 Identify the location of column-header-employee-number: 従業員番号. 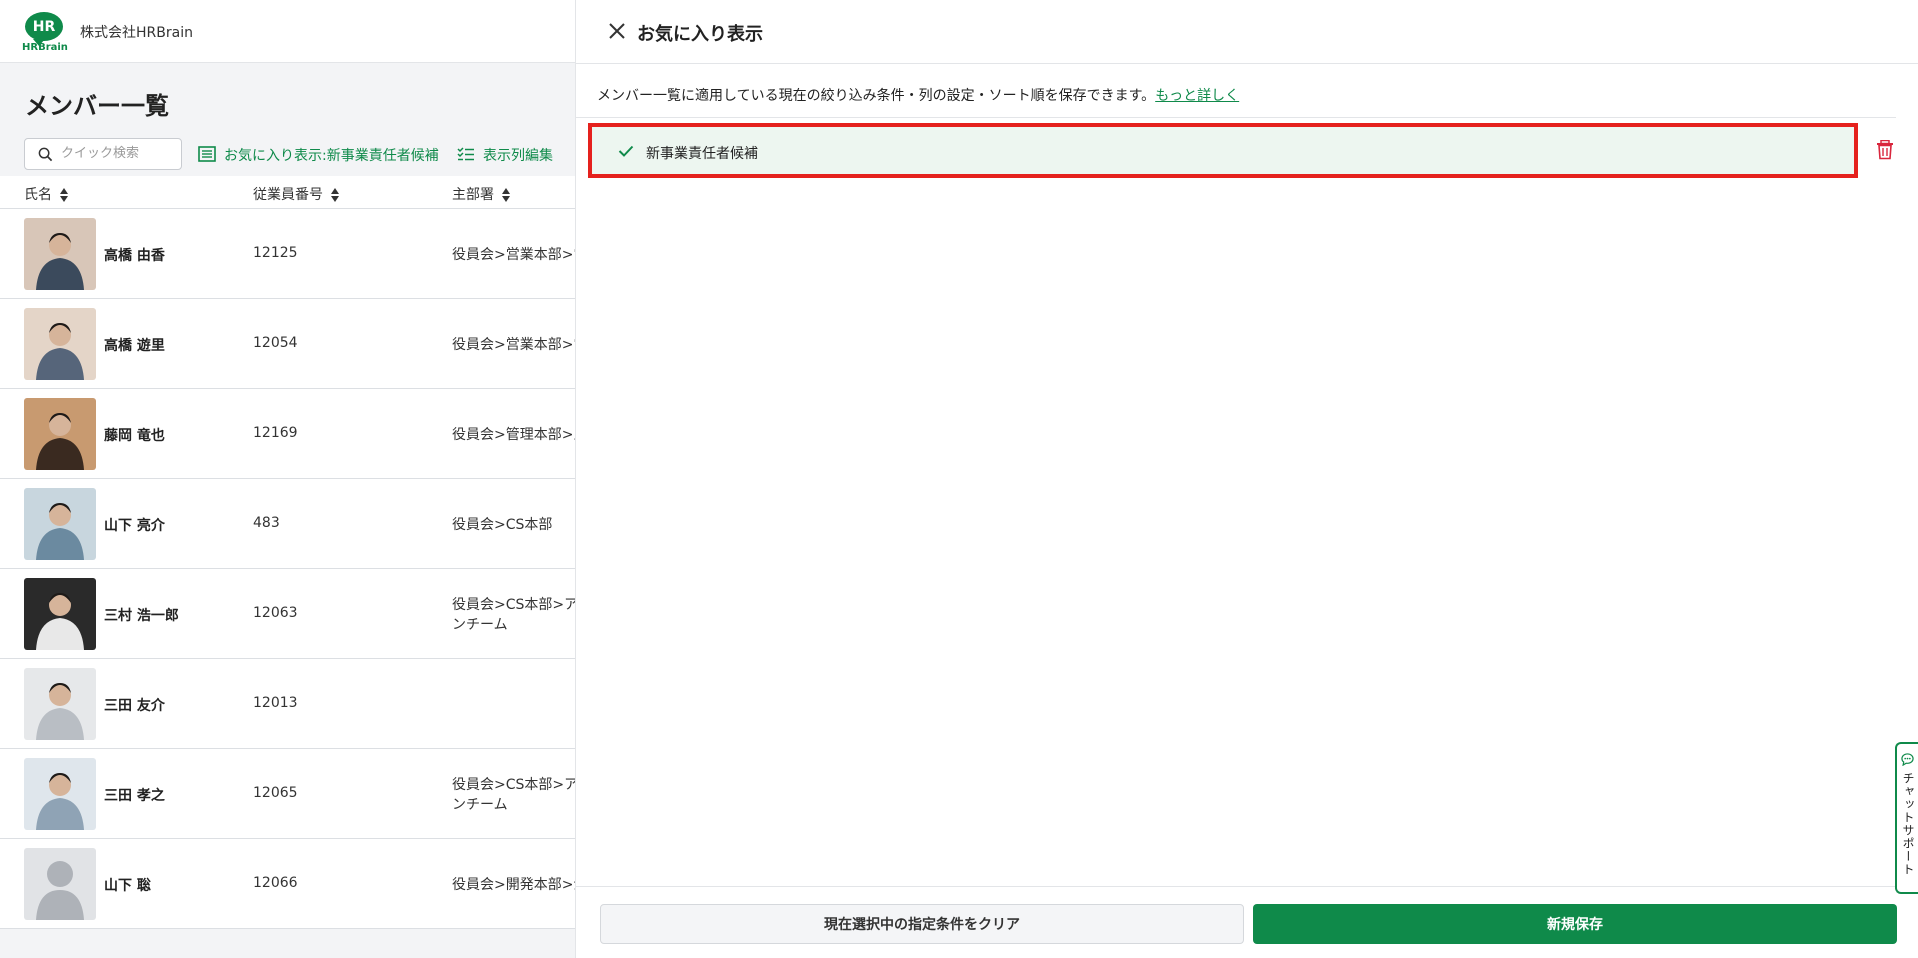
(296, 194).